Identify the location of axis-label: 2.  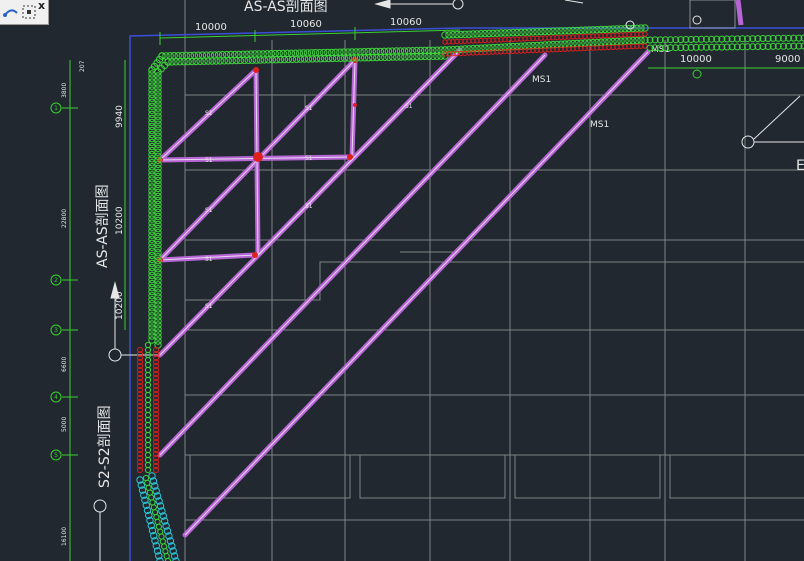
(56, 280).